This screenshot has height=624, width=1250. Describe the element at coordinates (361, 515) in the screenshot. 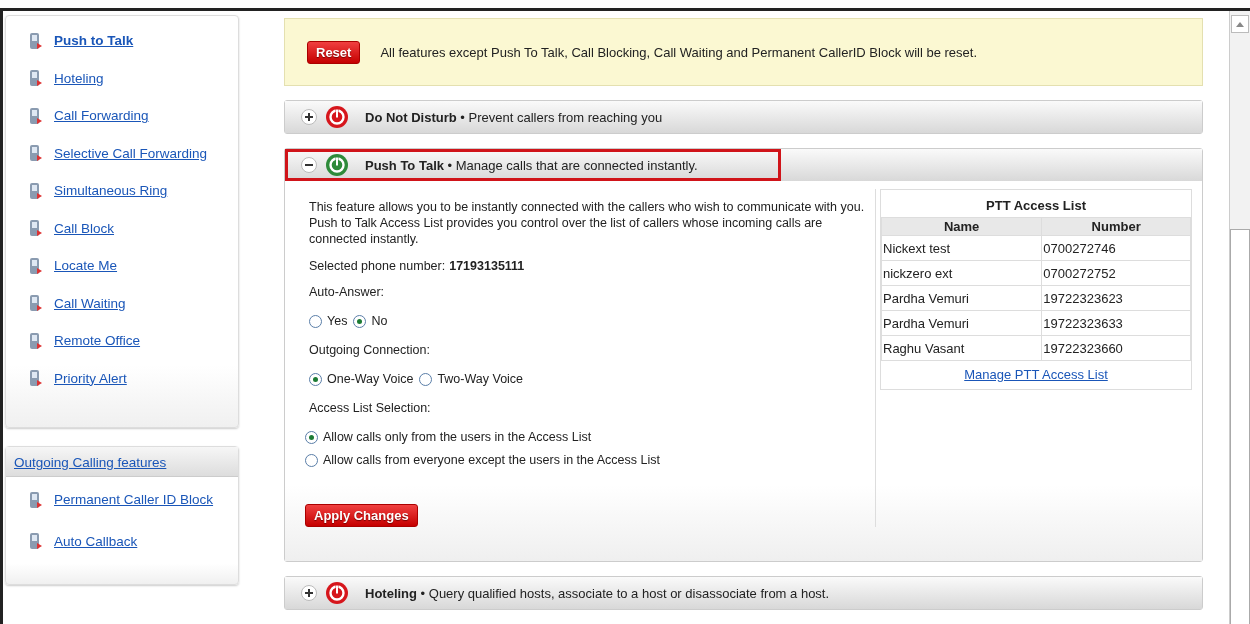

I see `apply-changes-button: Apply Changes` at that location.